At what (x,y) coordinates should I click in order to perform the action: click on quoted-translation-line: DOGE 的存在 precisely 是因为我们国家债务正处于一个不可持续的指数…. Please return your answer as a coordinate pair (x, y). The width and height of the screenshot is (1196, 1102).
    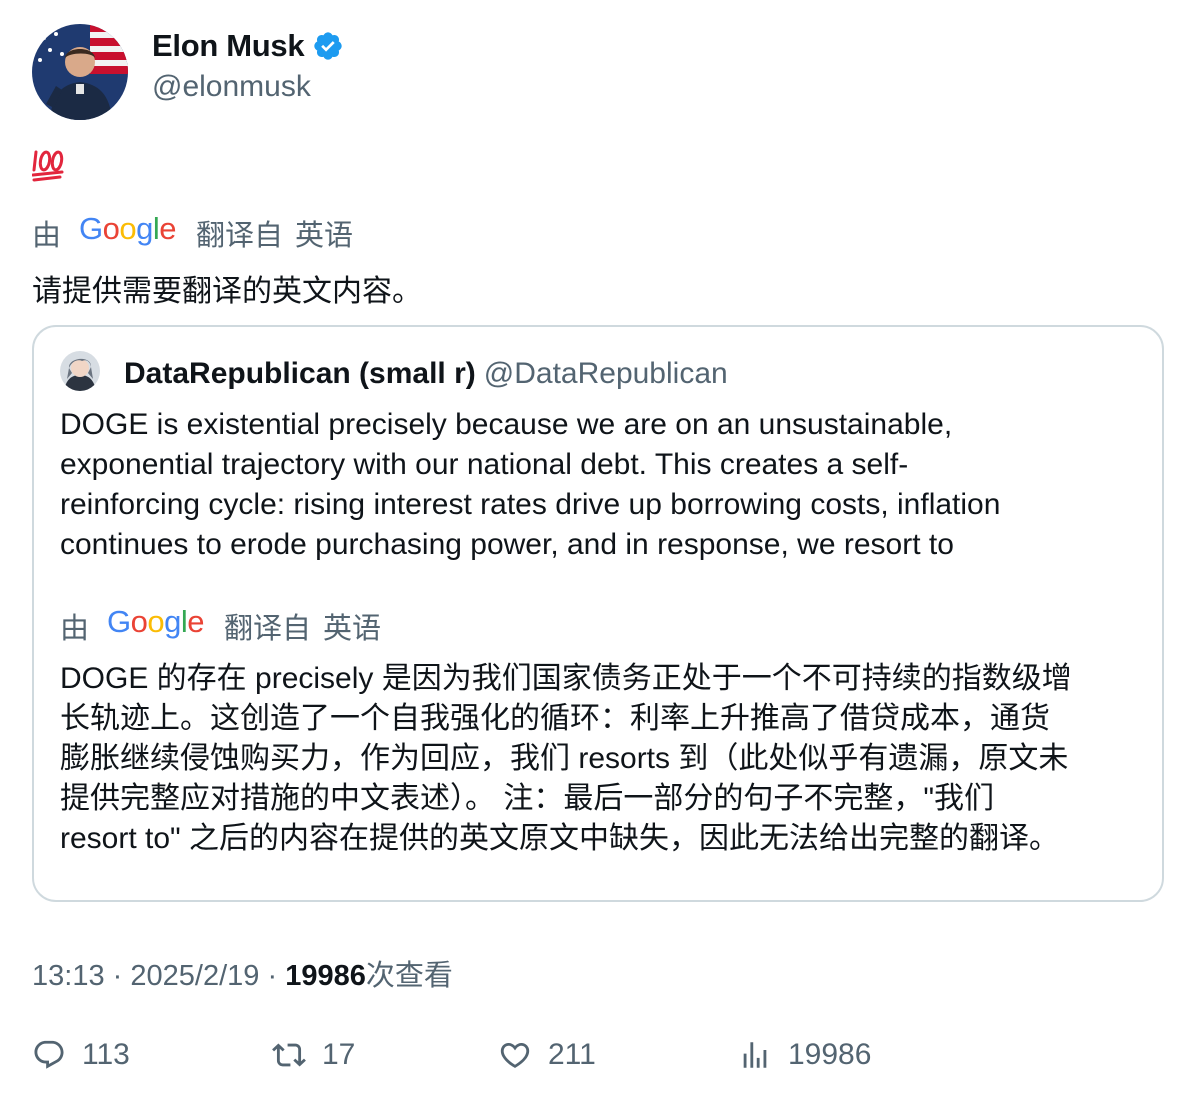
    Looking at the image, I should click on (566, 678).